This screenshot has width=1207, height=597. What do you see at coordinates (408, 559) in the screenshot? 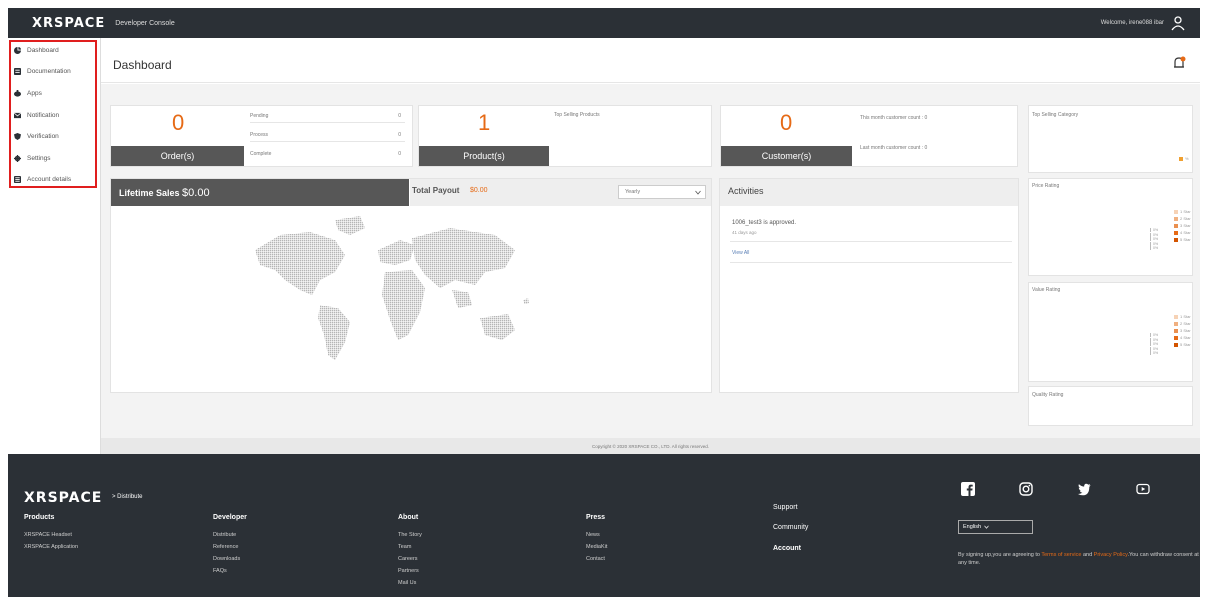
I see `footer-link: Careers` at bounding box center [408, 559].